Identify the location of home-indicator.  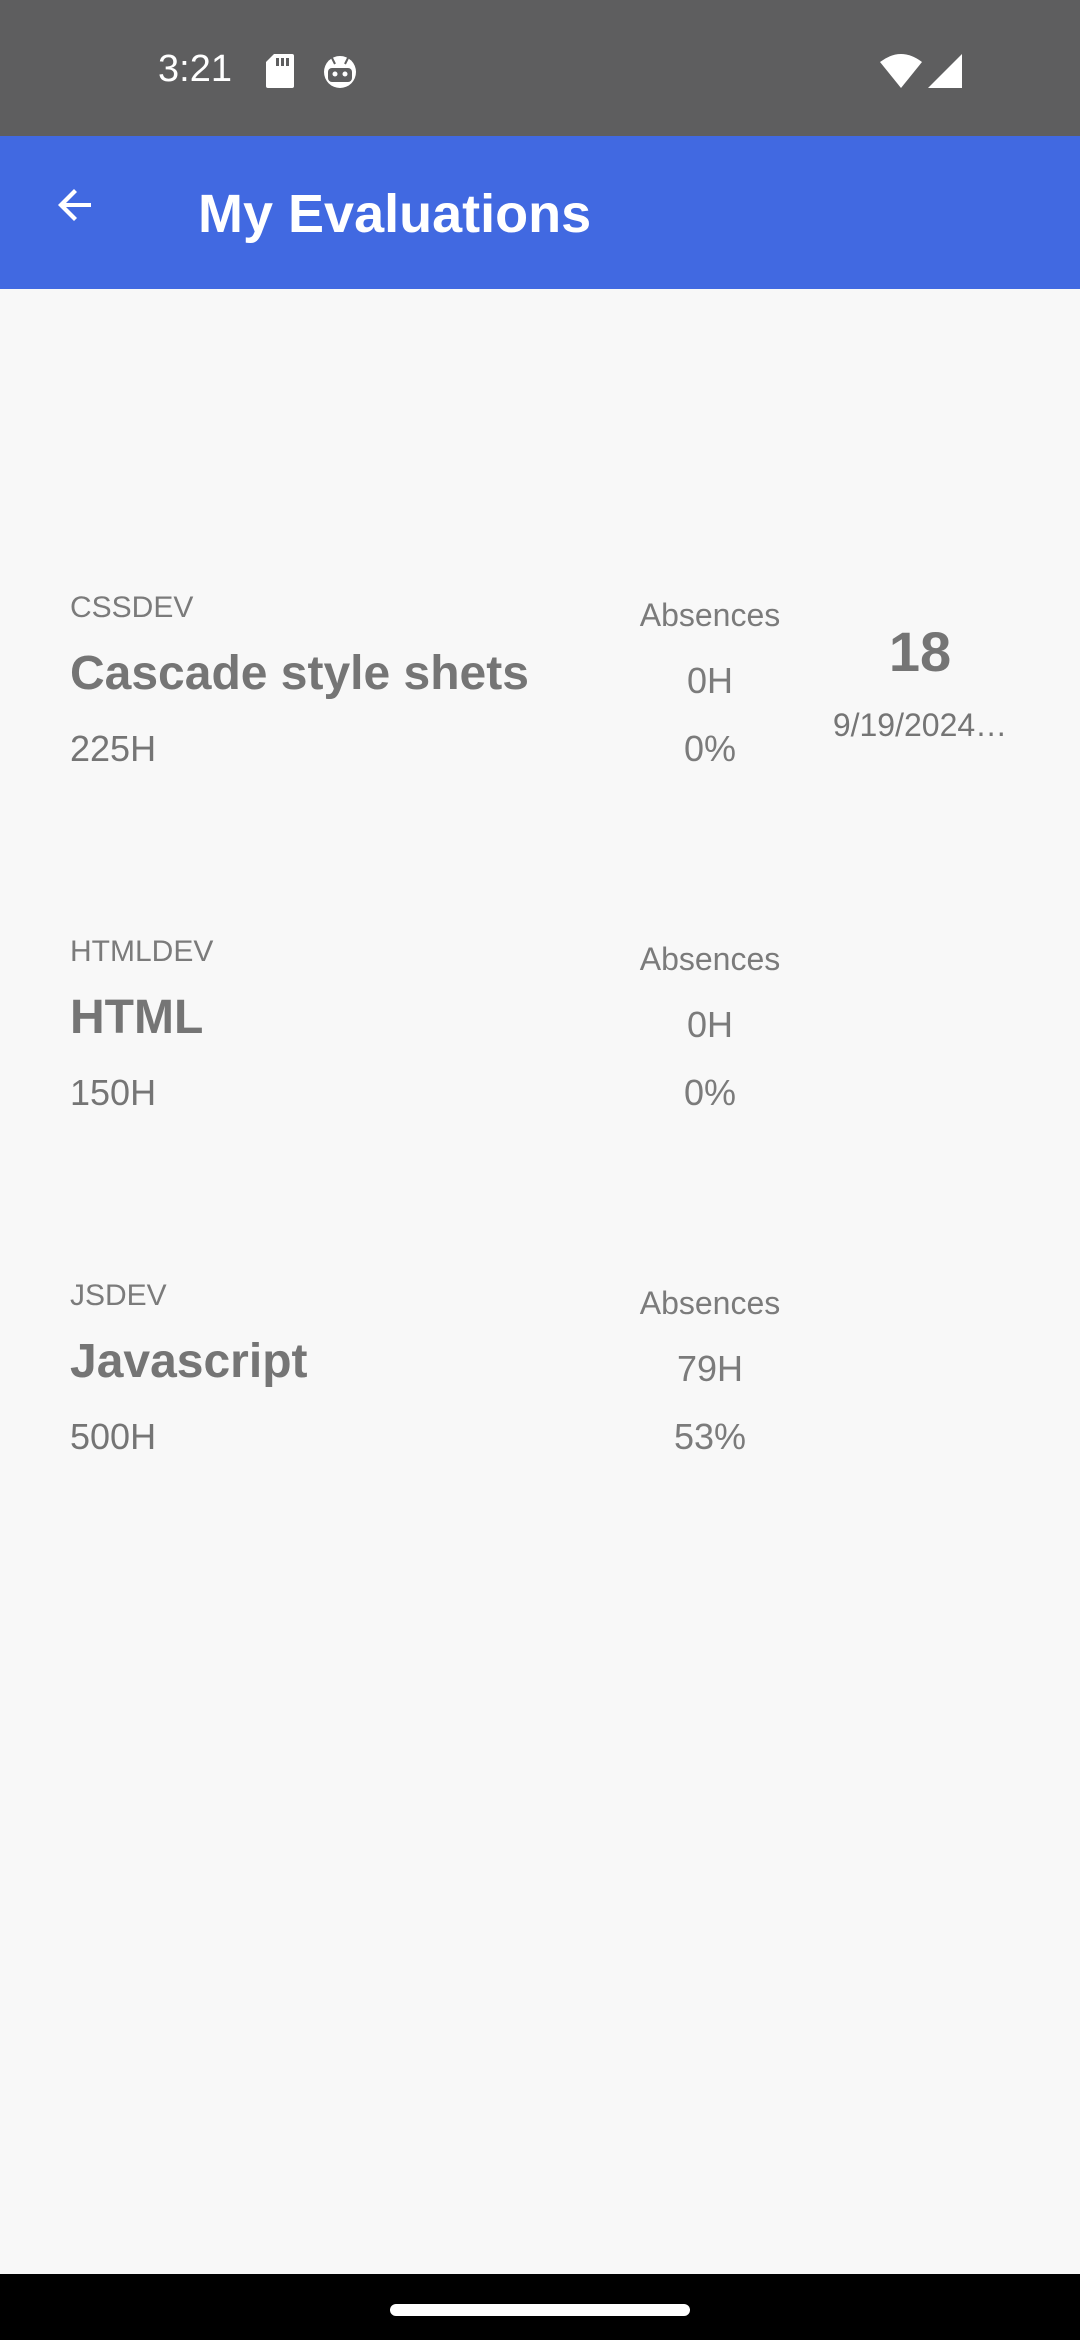
(540, 2310).